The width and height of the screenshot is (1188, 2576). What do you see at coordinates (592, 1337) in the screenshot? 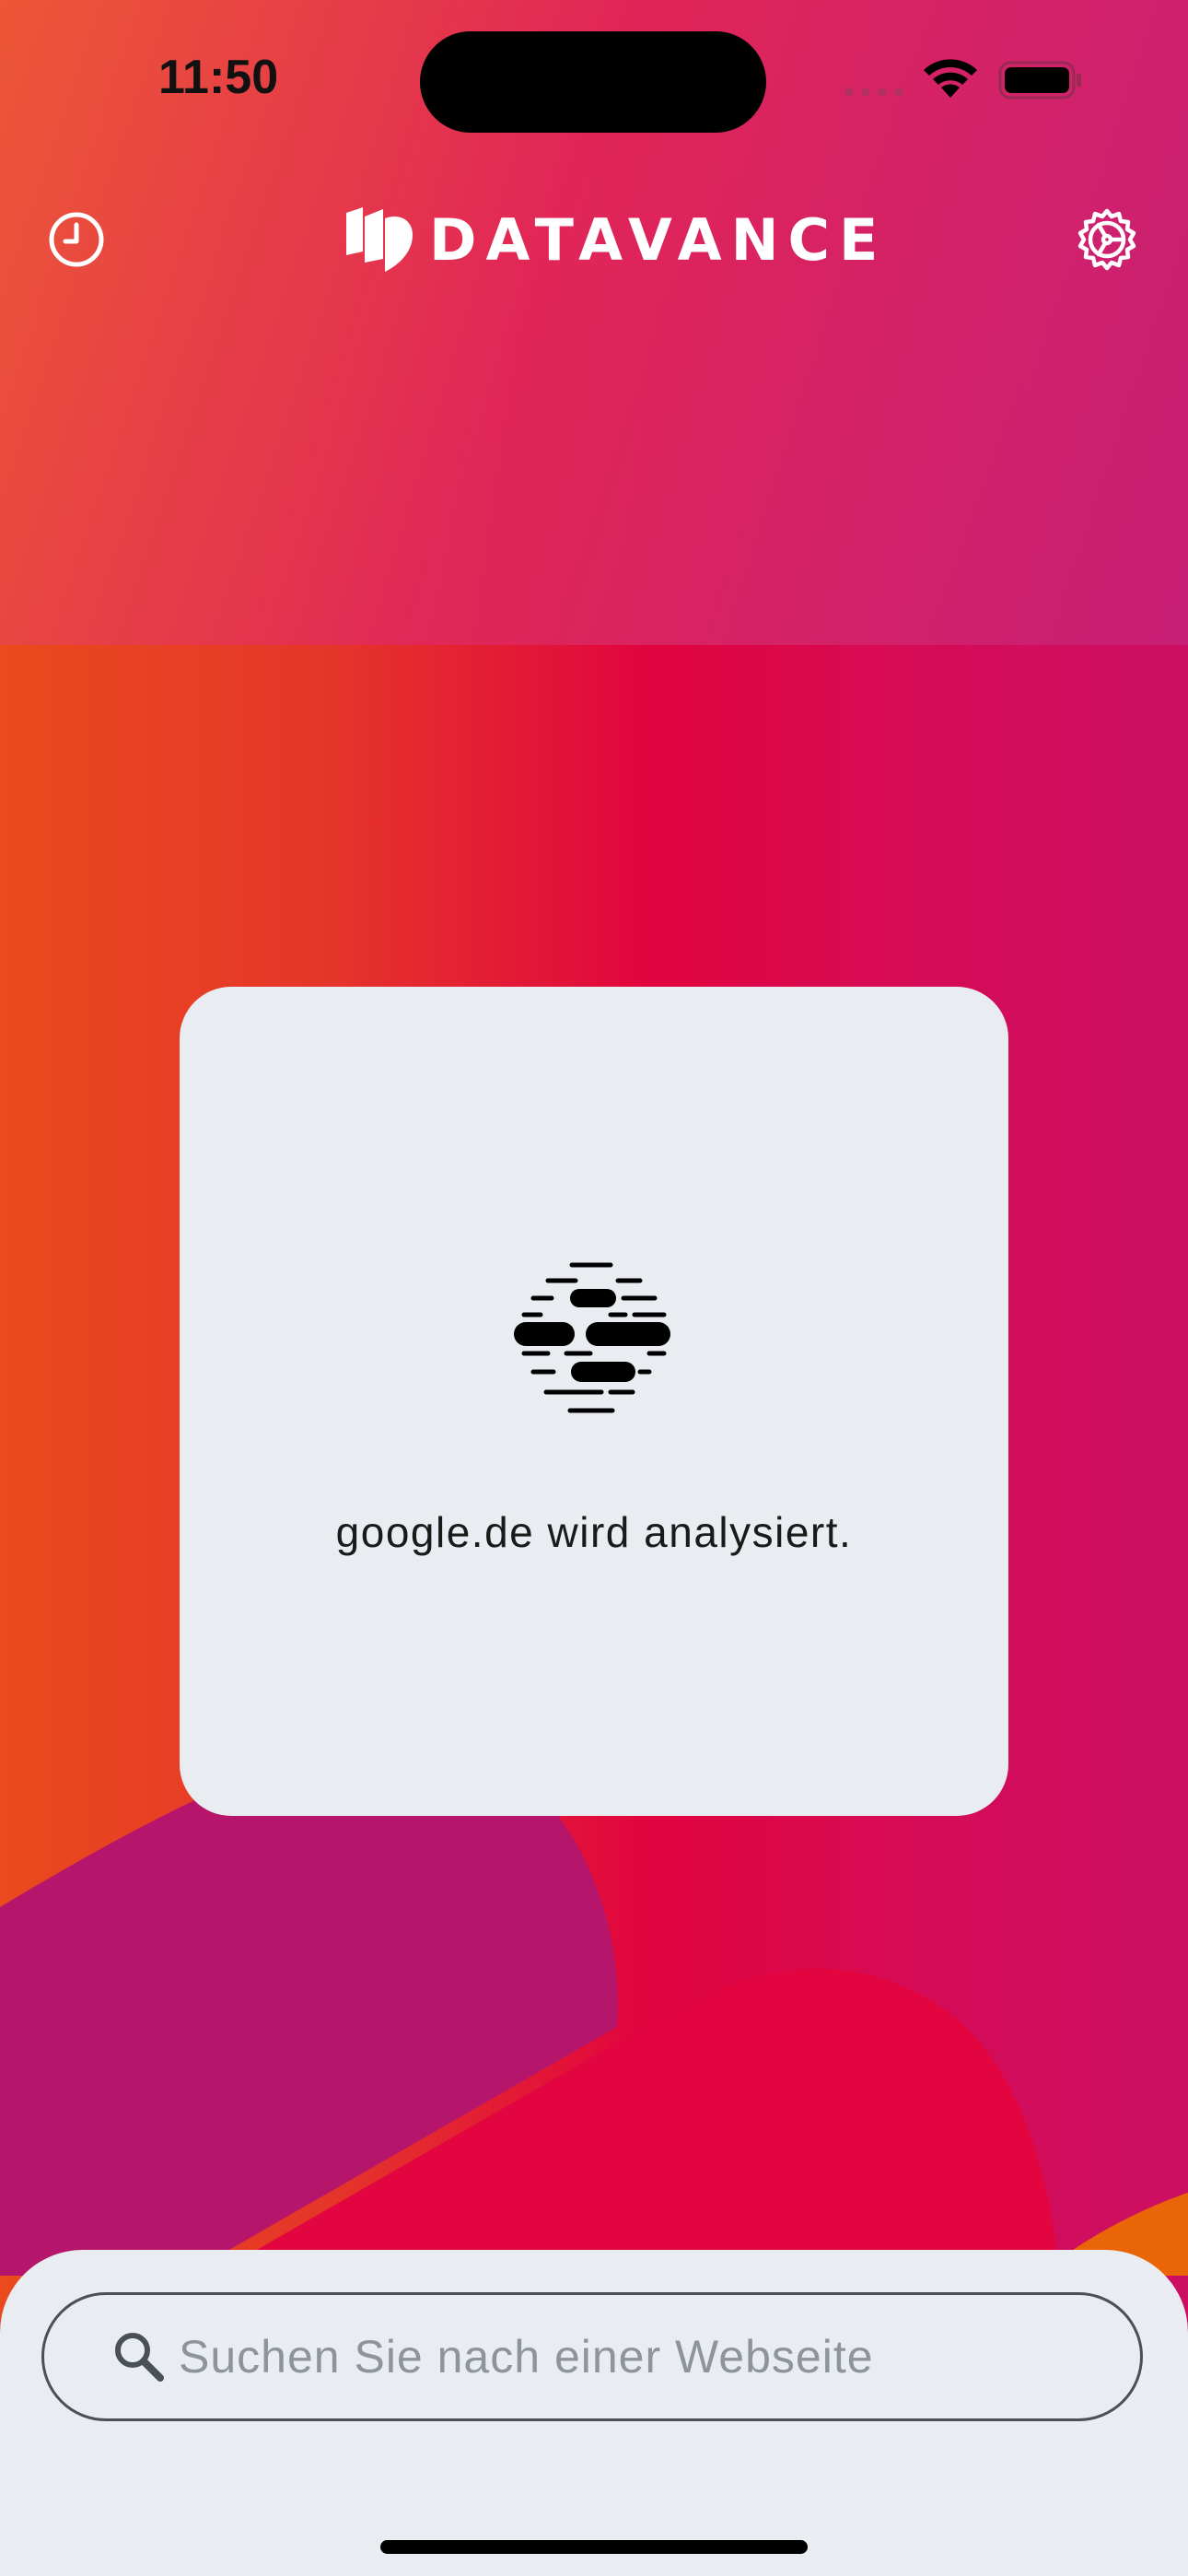
I see `analyzing-loader-icon` at bounding box center [592, 1337].